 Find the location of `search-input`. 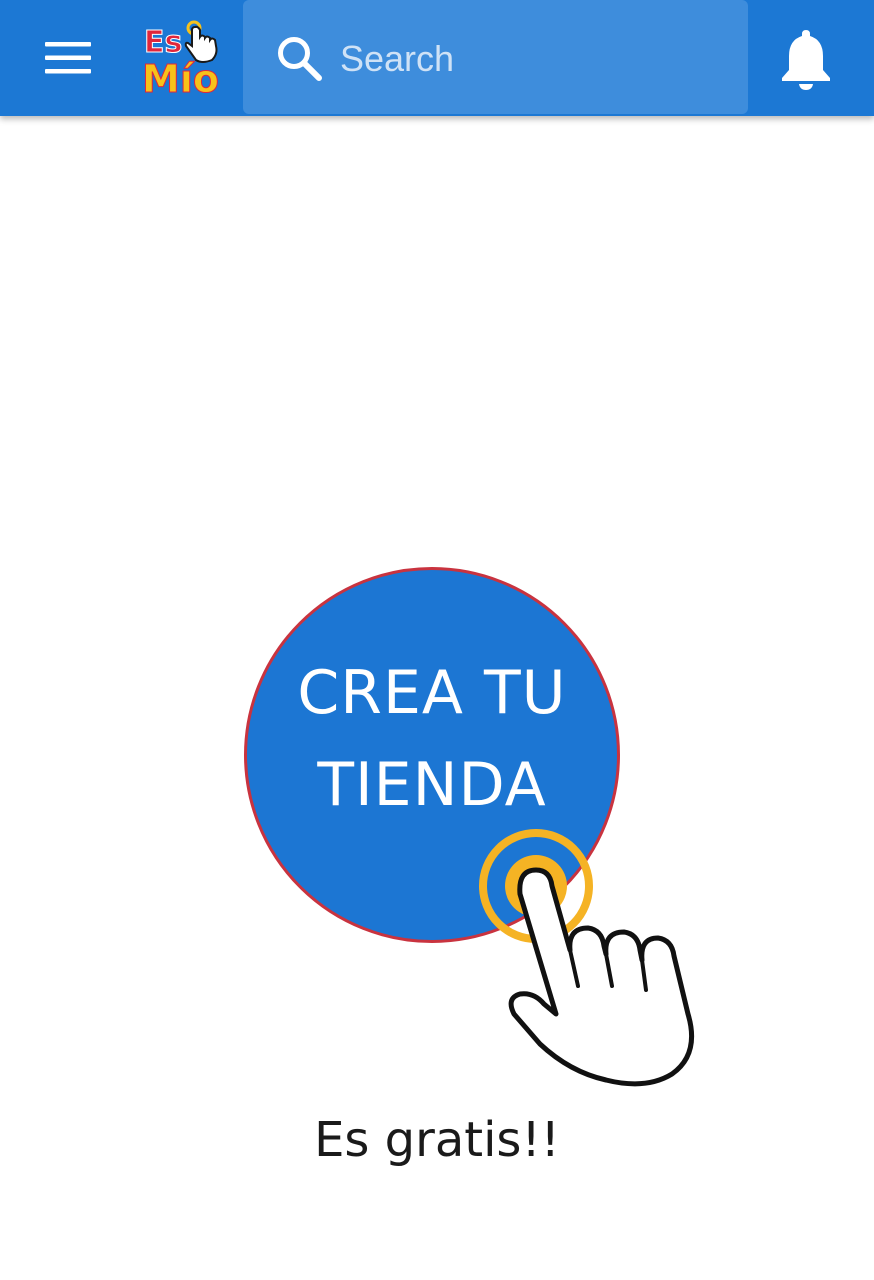

search-input is located at coordinates (530, 59).